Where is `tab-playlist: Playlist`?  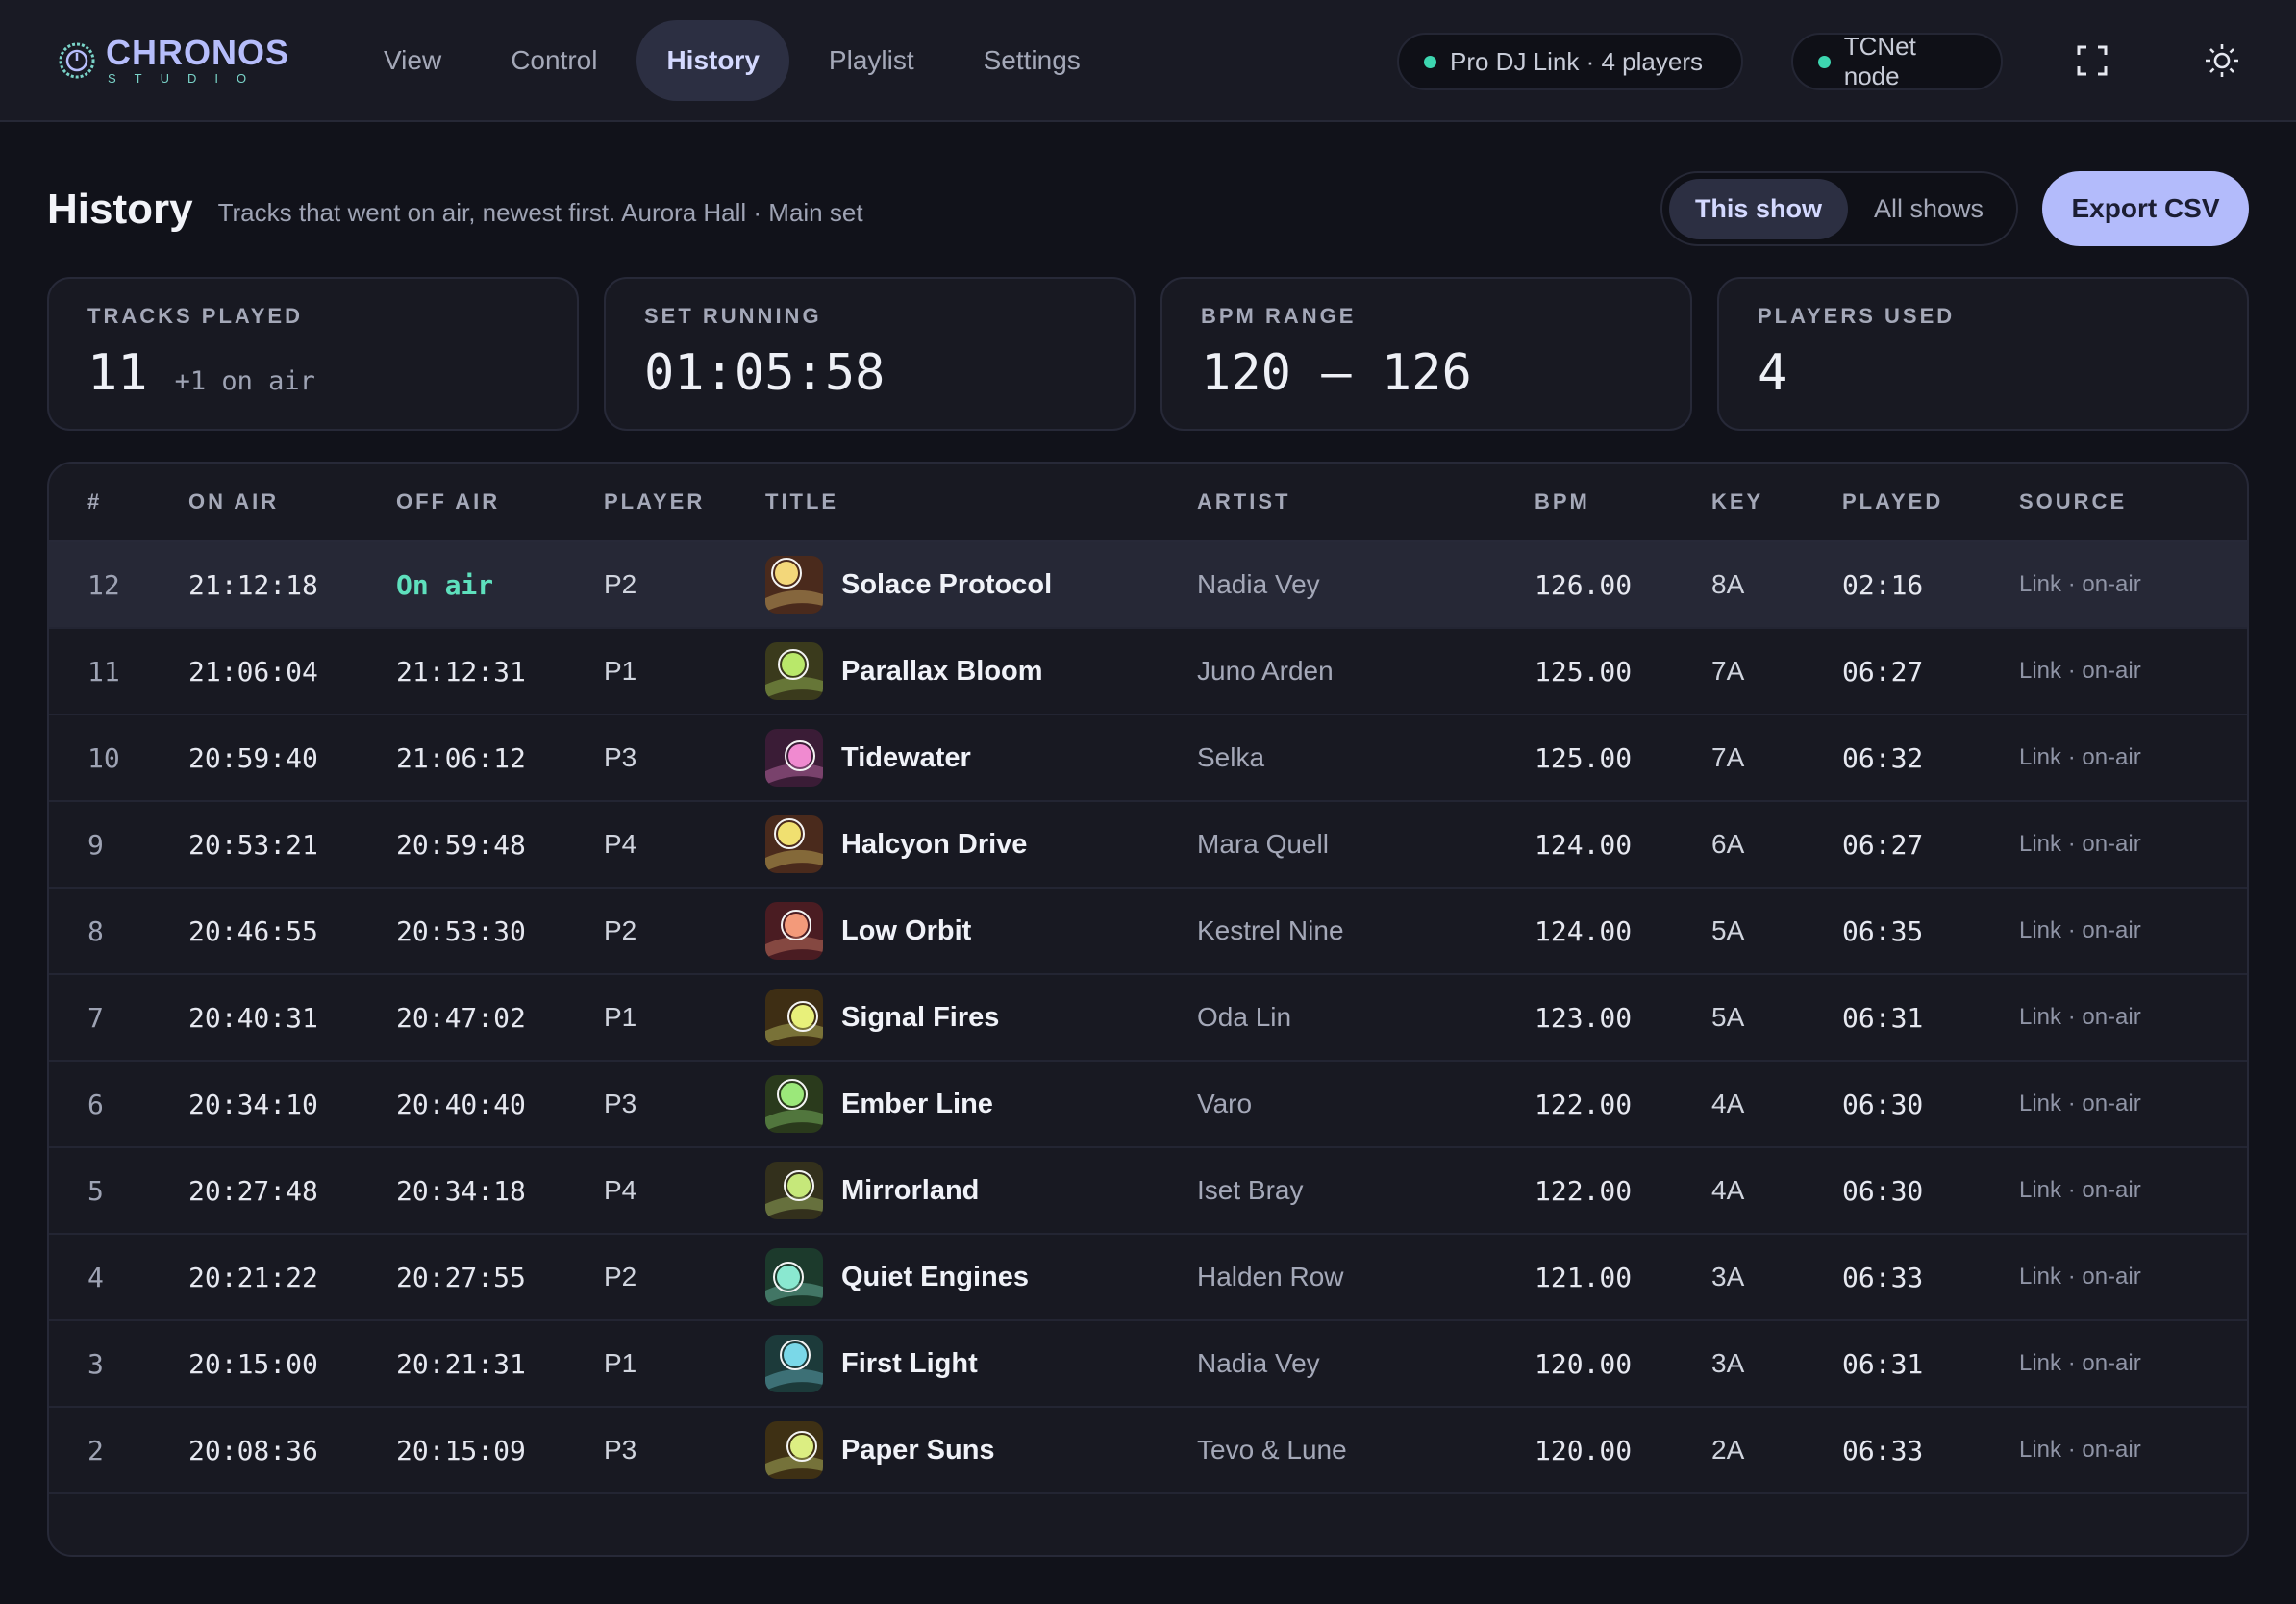
tab-playlist: Playlist is located at coordinates (871, 60).